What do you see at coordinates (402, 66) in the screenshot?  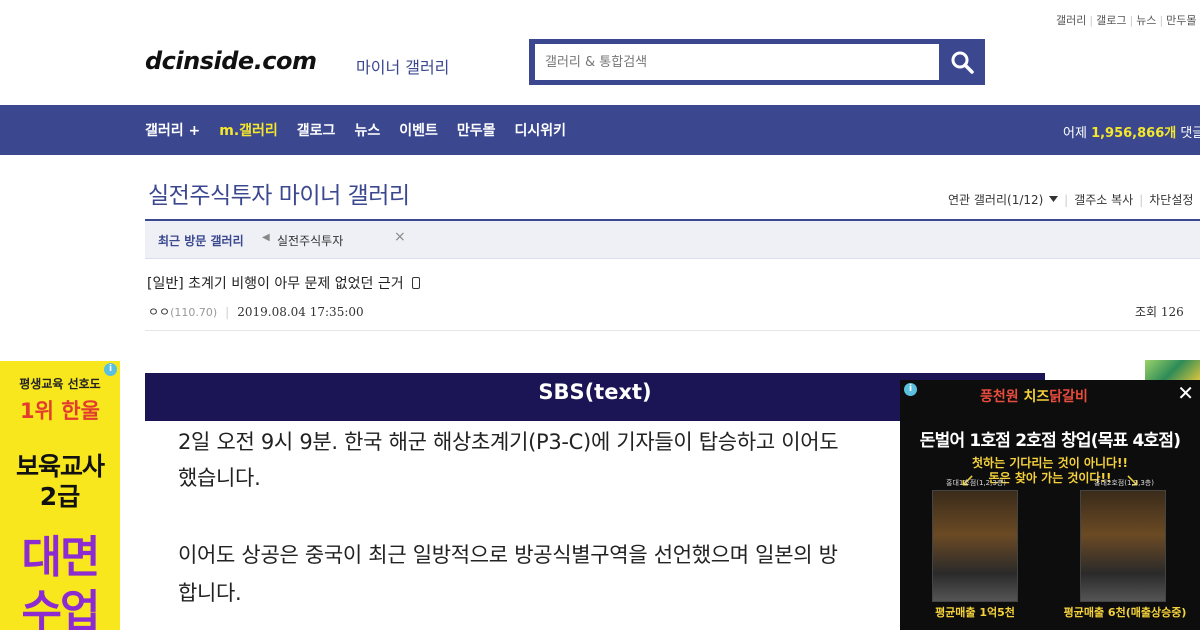 I see `logo-subtitle: 마이너 갤러리` at bounding box center [402, 66].